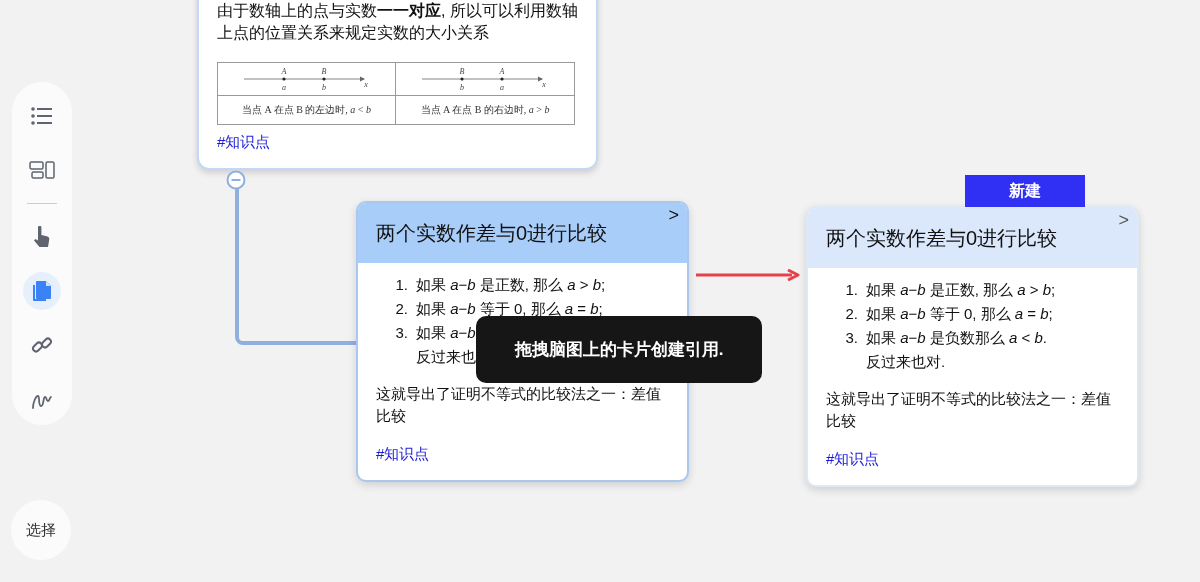 This screenshot has width=1200, height=582. Describe the element at coordinates (398, 22) in the screenshot. I see `card-text: 由于数轴上的点与实数一一对应, 所以可以利用数轴上点的位置关系来规定实数的大小关系` at that location.